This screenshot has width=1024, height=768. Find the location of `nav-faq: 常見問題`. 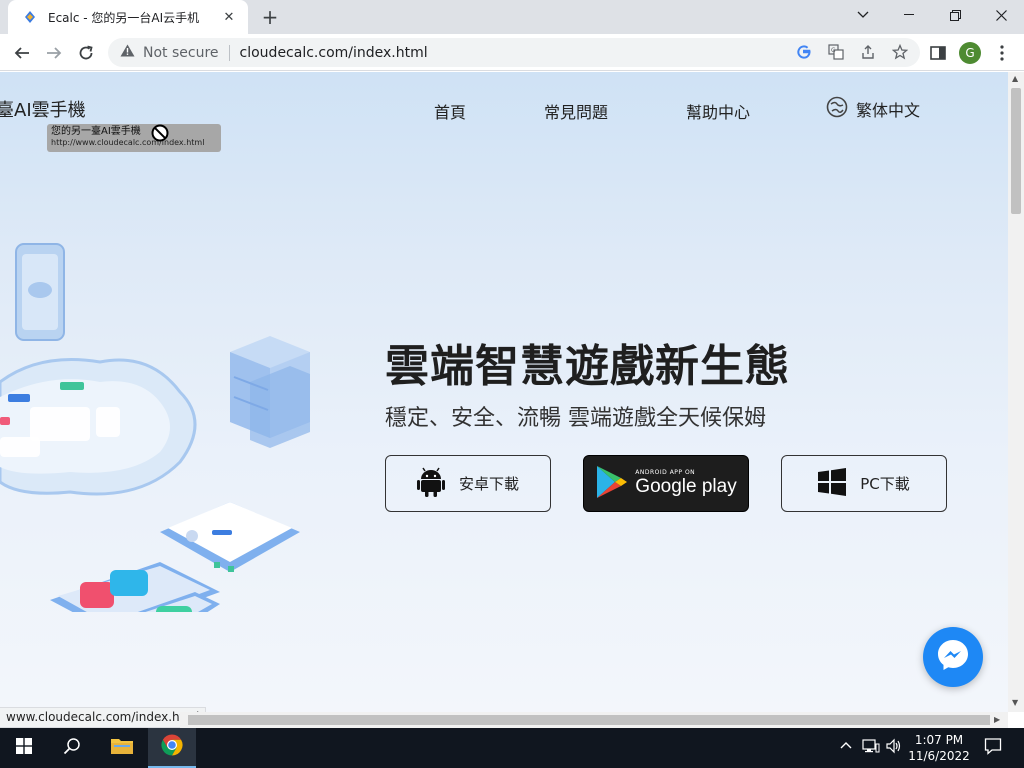

nav-faq: 常見問題 is located at coordinates (576, 111).